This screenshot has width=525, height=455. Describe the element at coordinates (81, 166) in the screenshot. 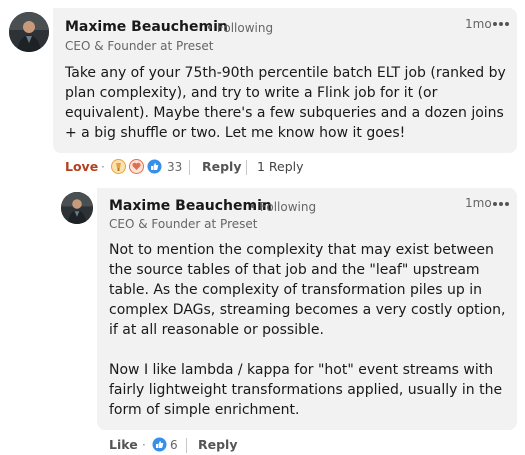

I see `love-reaction-button: Love` at that location.